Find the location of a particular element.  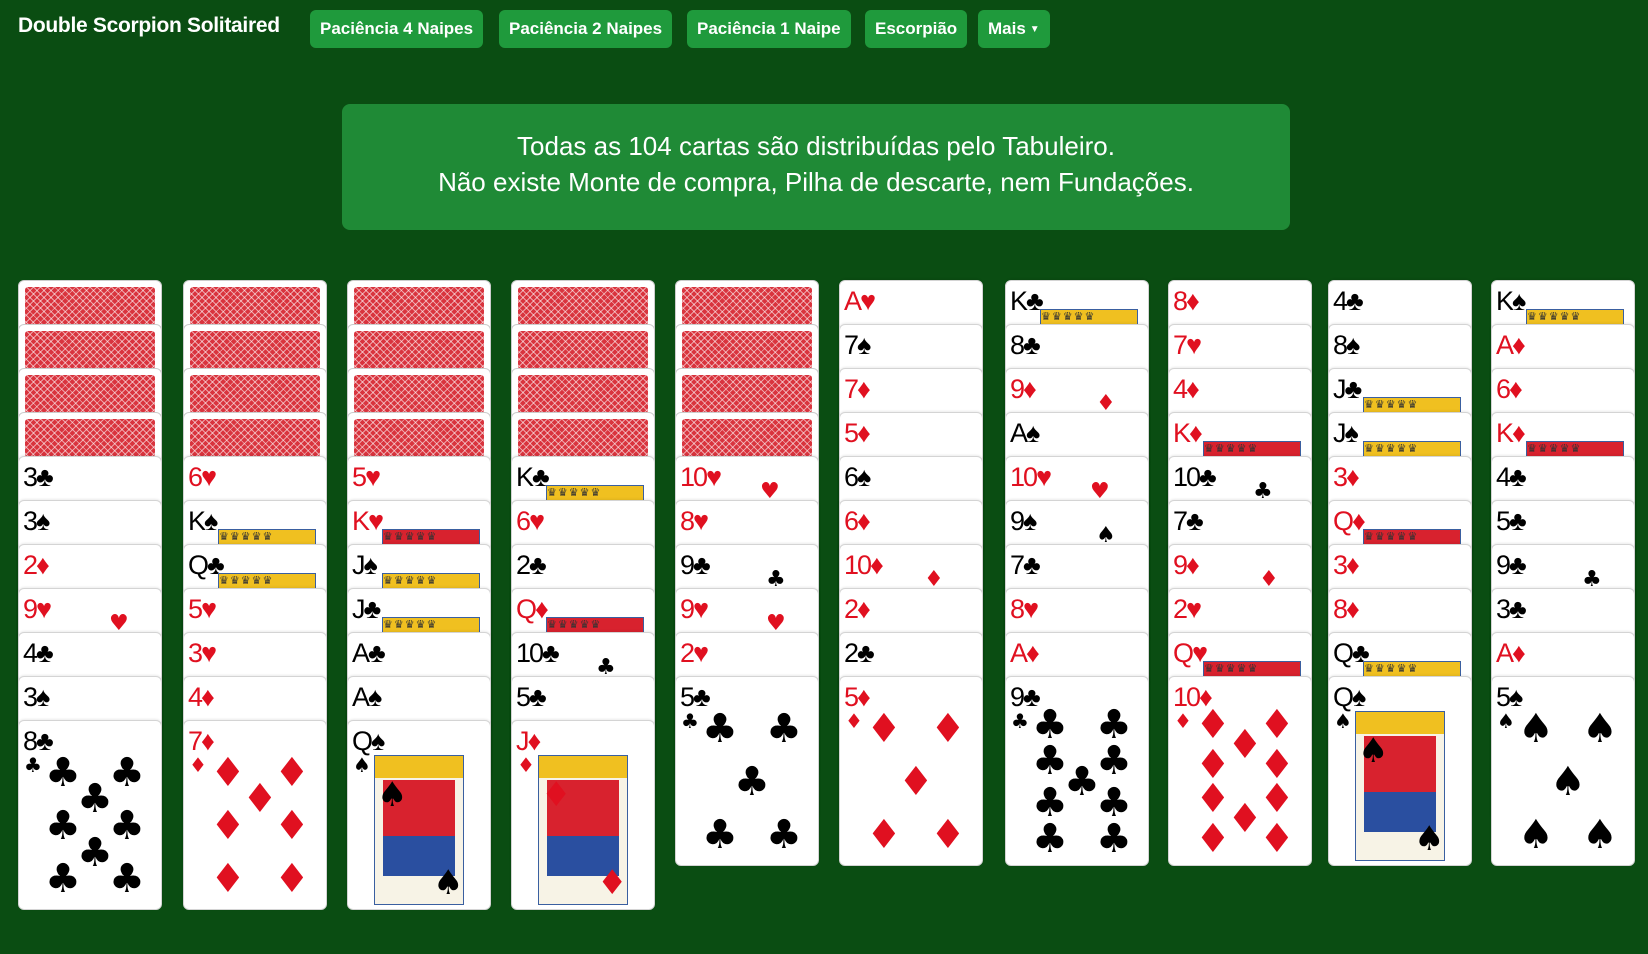

card-index: 5♣ is located at coordinates (1511, 521).